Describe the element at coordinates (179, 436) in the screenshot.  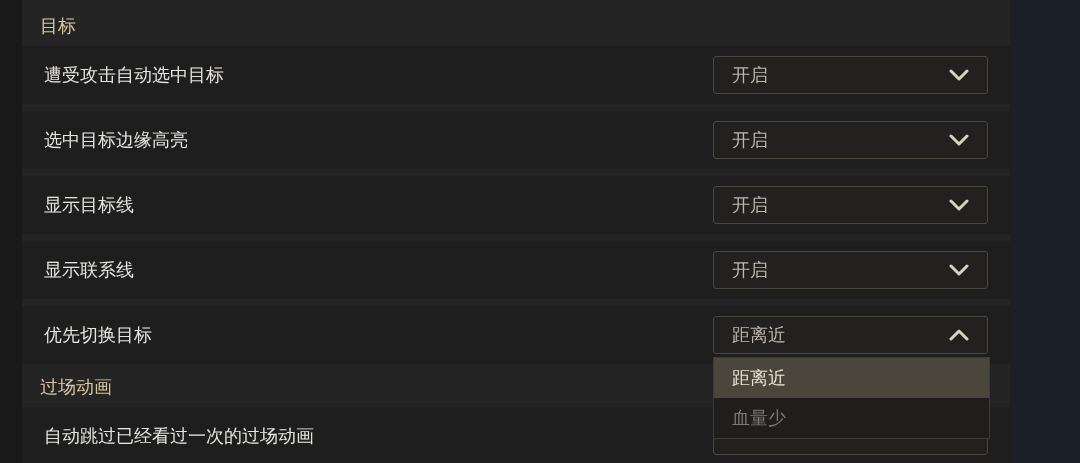
I see `setting-label: 自动跳过已经看过一次的过场动画` at that location.